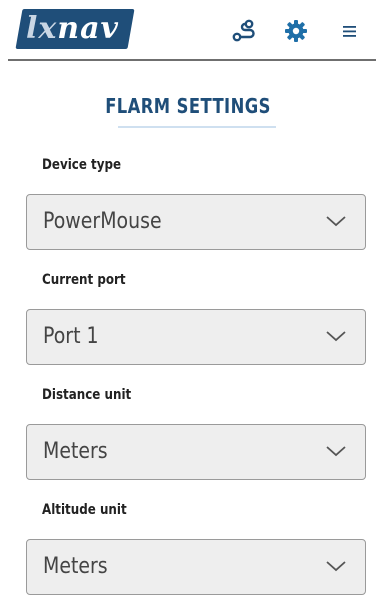  Describe the element at coordinates (196, 222) in the screenshot. I see `device-type-select: PowerMouse` at that location.